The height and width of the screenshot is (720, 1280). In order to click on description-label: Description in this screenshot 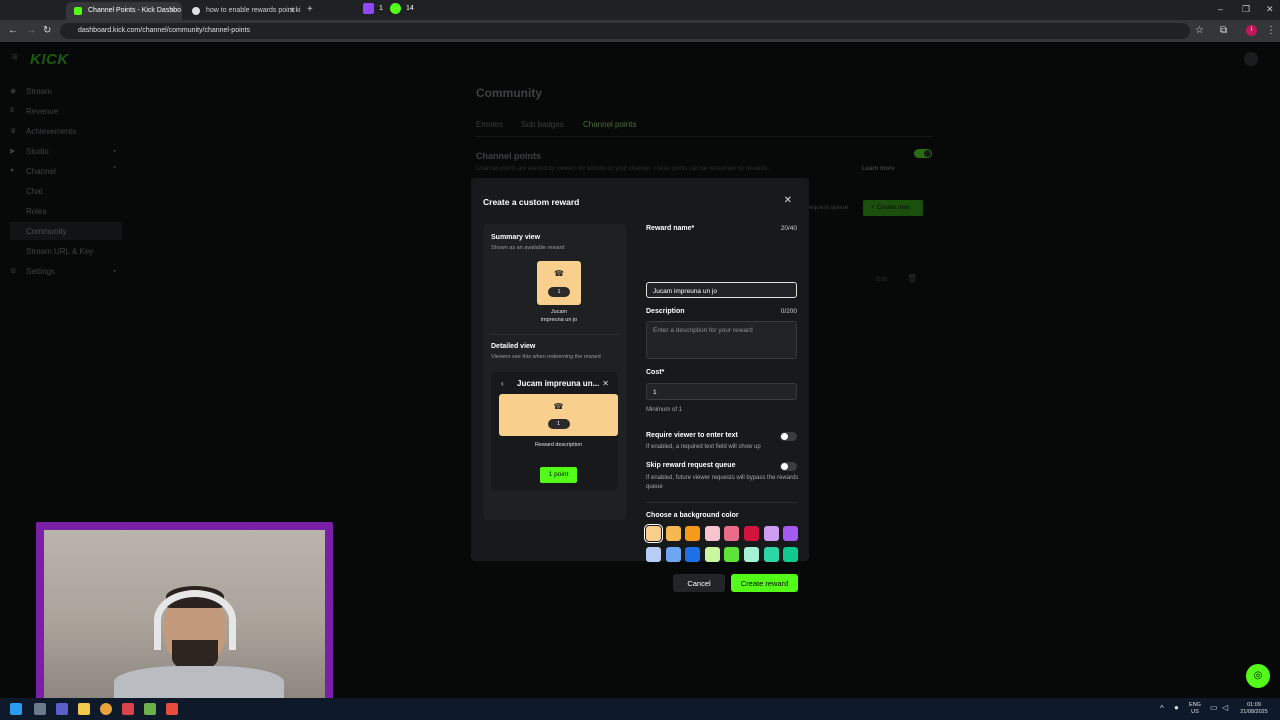, I will do `click(665, 311)`.